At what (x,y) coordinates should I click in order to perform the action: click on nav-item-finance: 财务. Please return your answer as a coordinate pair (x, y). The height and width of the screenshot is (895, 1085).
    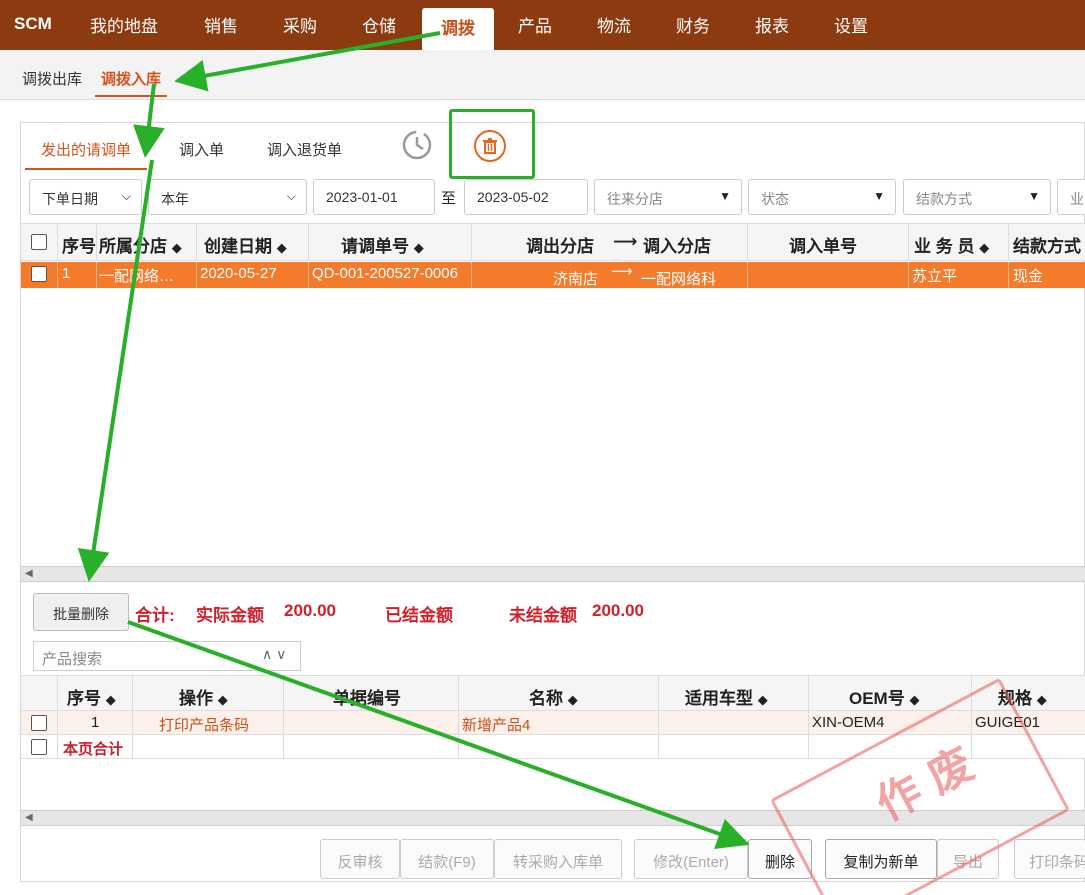
    Looking at the image, I should click on (693, 24).